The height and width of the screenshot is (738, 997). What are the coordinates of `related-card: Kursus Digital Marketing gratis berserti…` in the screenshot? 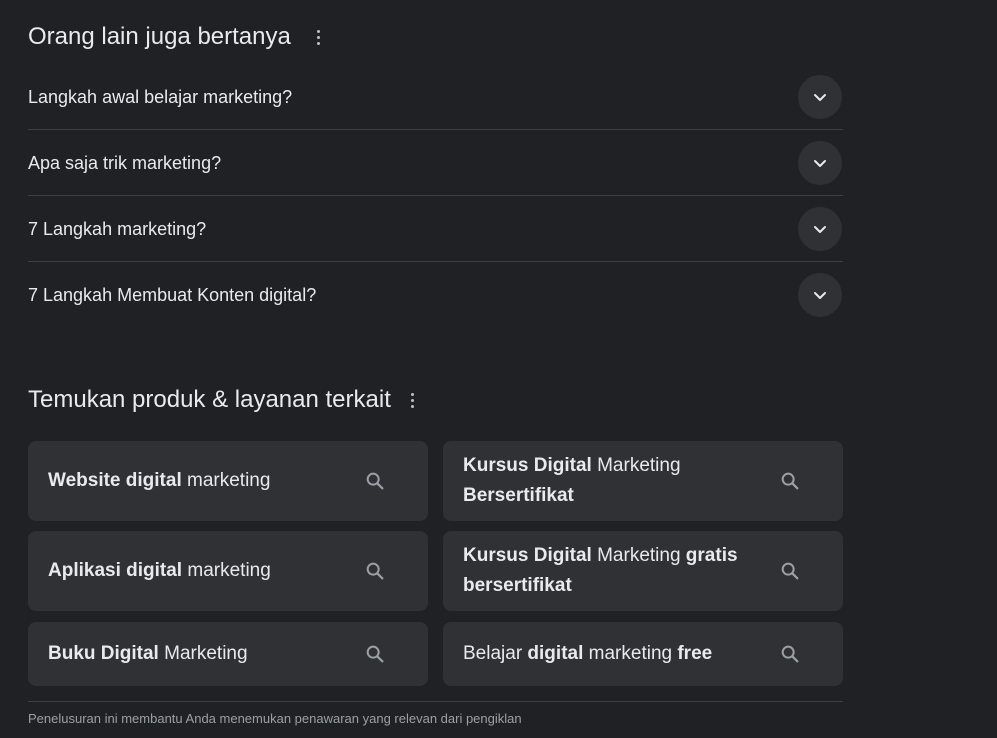 It's located at (643, 571).